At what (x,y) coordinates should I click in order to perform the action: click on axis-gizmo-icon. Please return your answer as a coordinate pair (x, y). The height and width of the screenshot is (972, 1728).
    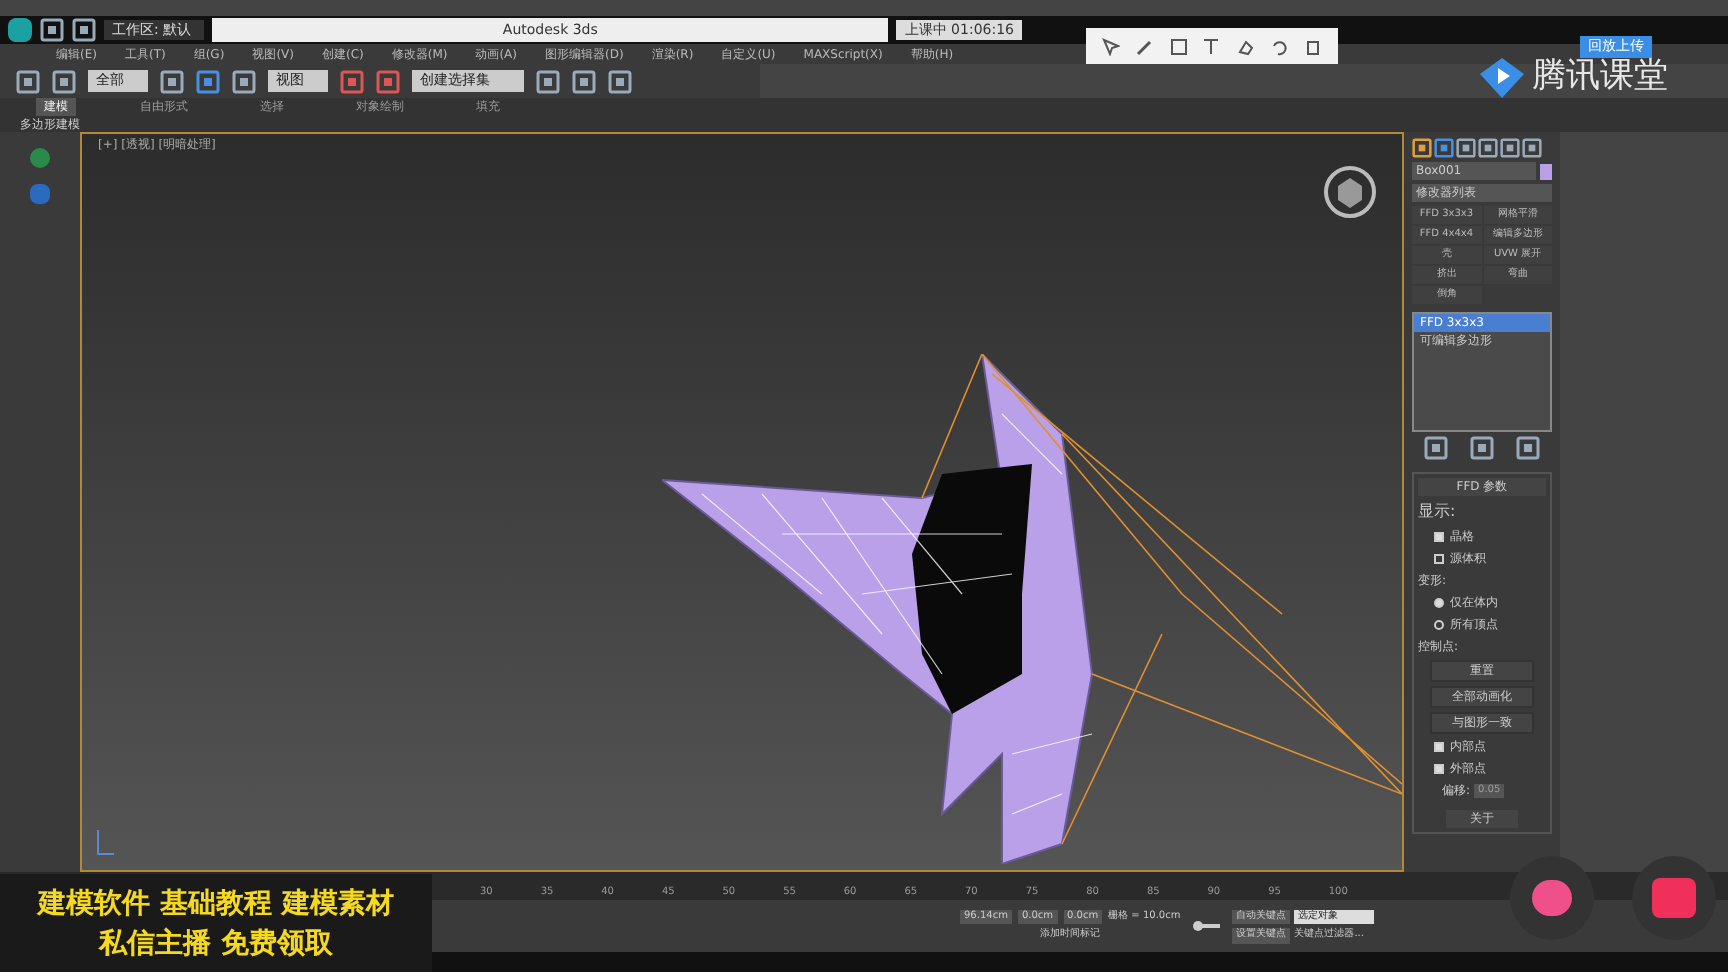
    Looking at the image, I should click on (104, 844).